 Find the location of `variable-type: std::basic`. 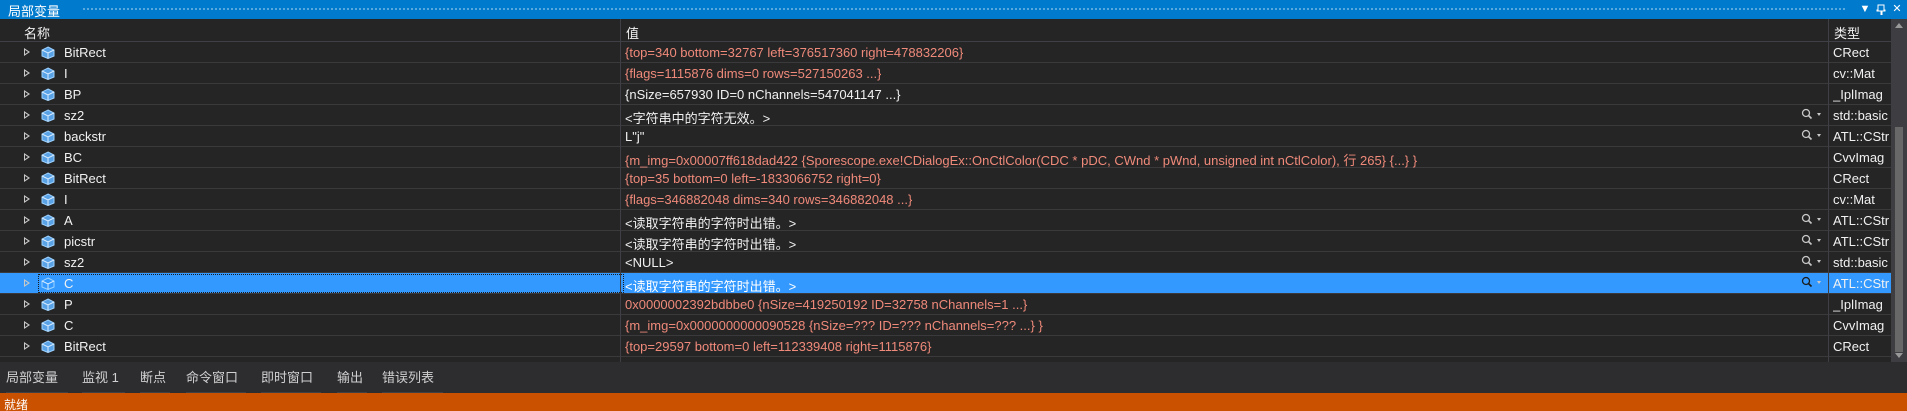

variable-type: std::basic is located at coordinates (1860, 262).